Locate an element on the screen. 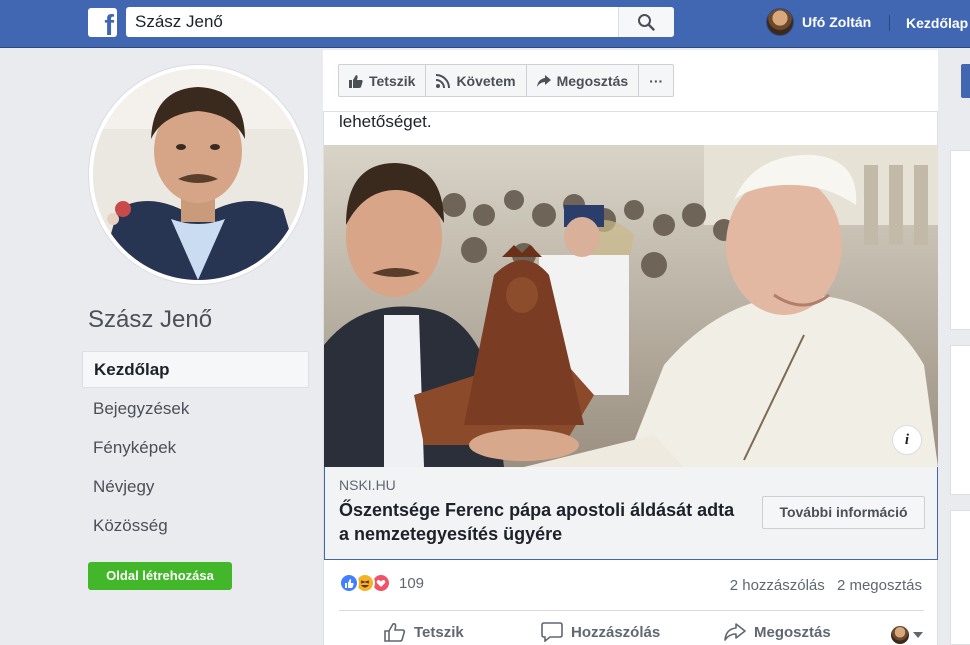 The height and width of the screenshot is (645, 970). share-count: 2 megosztás is located at coordinates (879, 585).